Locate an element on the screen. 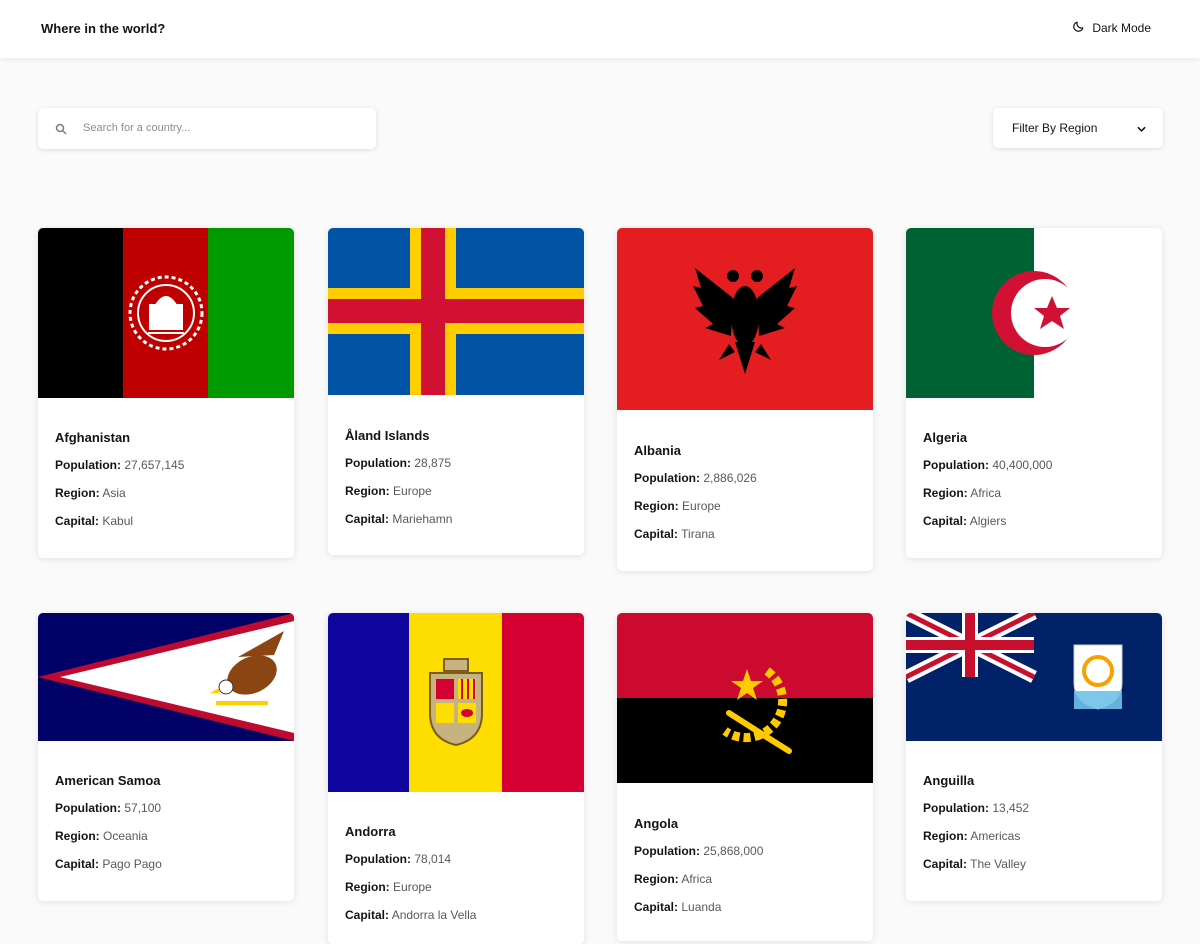  dark-mode-toggle: Dark Mode is located at coordinates (1111, 28).